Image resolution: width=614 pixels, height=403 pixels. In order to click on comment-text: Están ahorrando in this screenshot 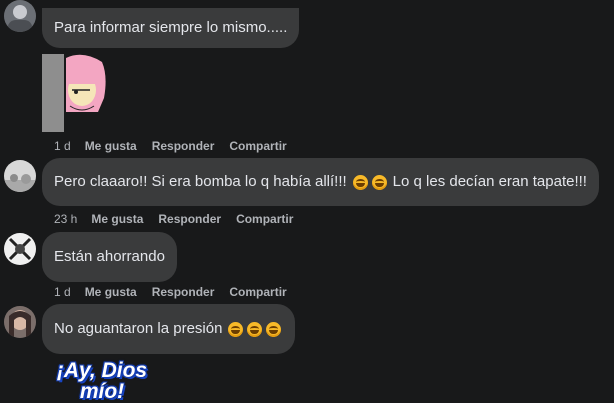, I will do `click(109, 256)`.